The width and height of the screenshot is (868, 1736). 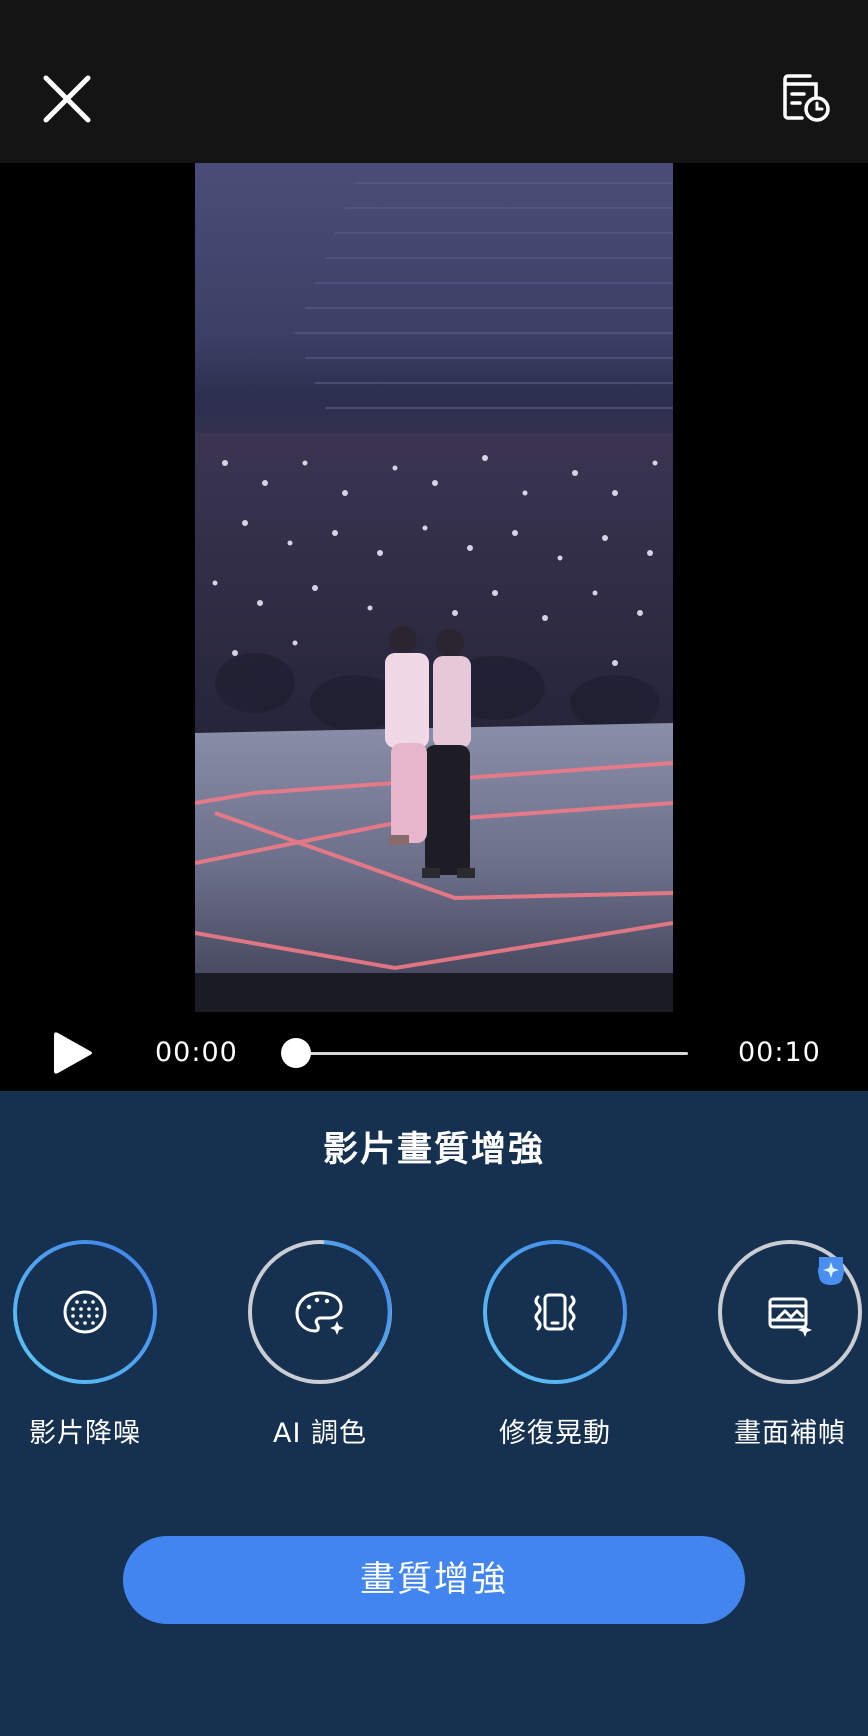 I want to click on premium-badge-icon, so click(x=831, y=1271).